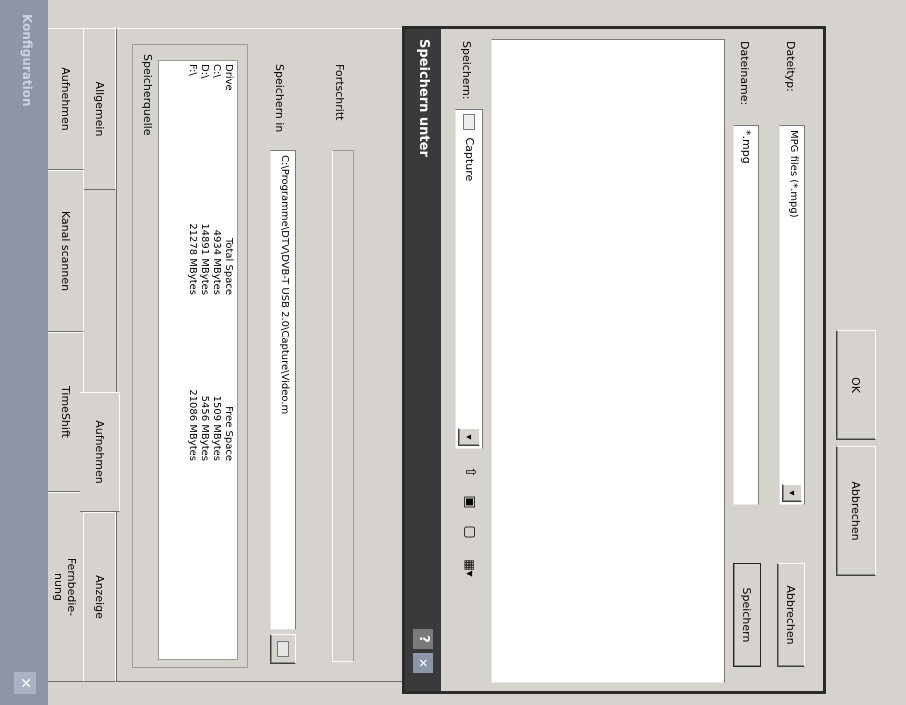 This screenshot has height=705, width=906. I want to click on tab-aufnehmen: Aufnehmen, so click(66, 99).